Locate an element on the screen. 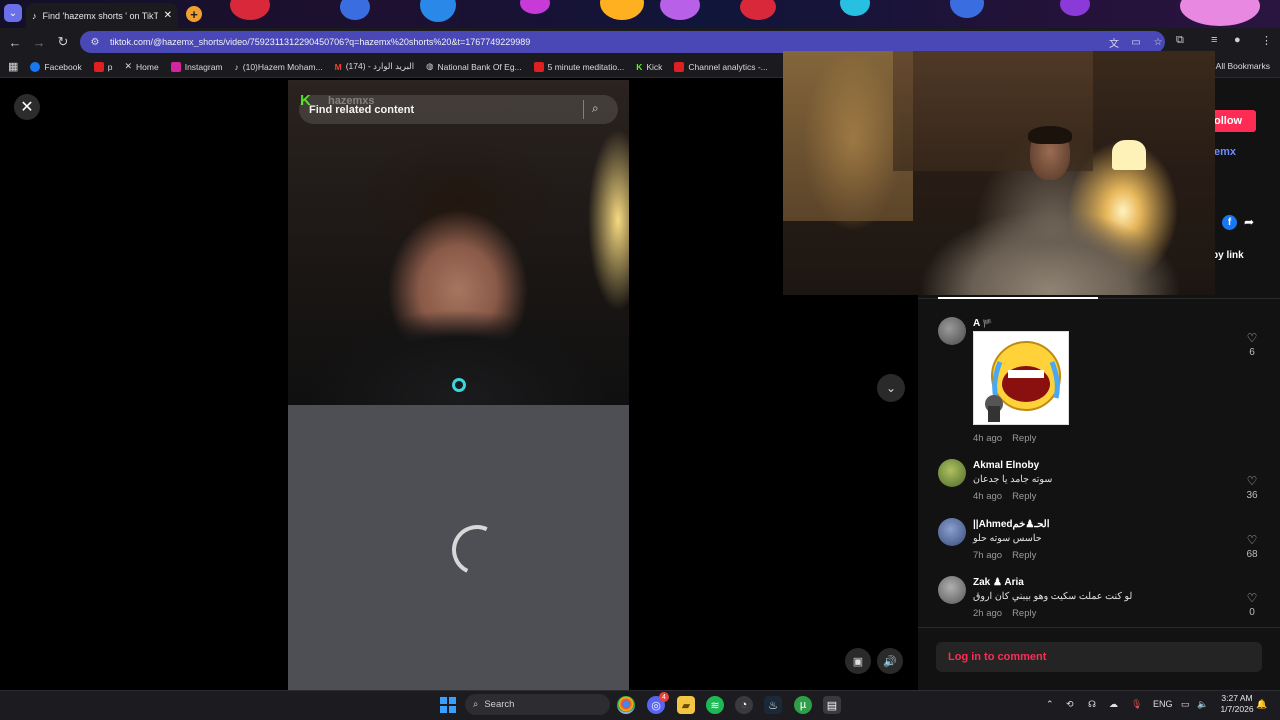 This screenshot has width=1280, height=720. menu-icon: ⋮ is located at coordinates (1266, 40).